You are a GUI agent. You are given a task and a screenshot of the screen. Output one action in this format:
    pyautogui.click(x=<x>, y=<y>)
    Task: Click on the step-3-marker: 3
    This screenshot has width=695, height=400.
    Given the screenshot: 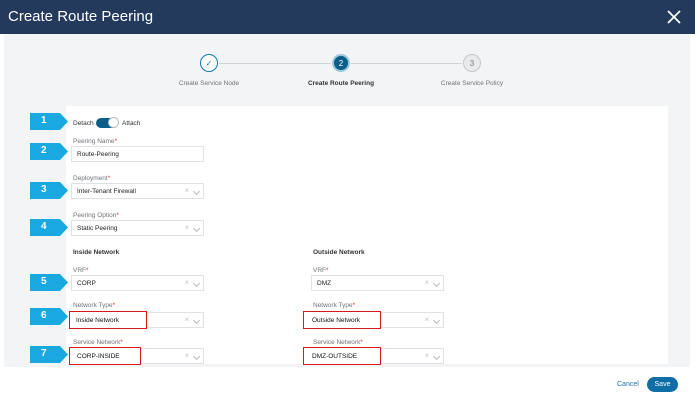 What is the action you would take?
    pyautogui.click(x=472, y=63)
    